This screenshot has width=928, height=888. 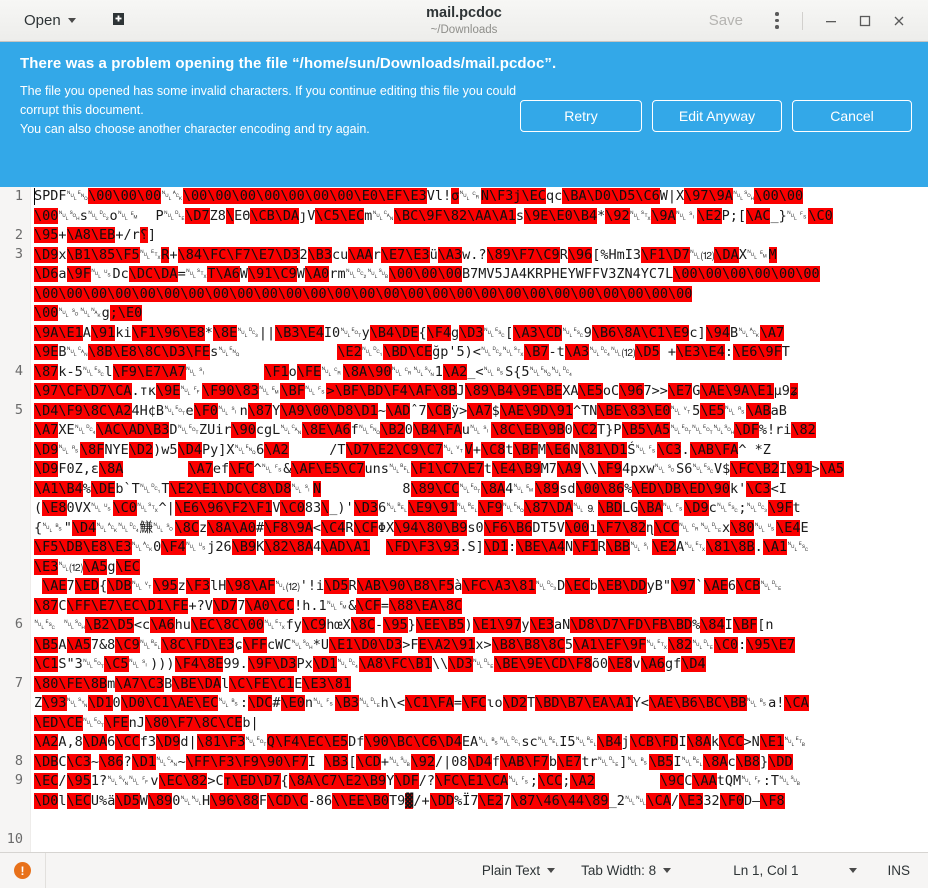 What do you see at coordinates (70, 586) in the screenshot?
I see `text-run: 7` at bounding box center [70, 586].